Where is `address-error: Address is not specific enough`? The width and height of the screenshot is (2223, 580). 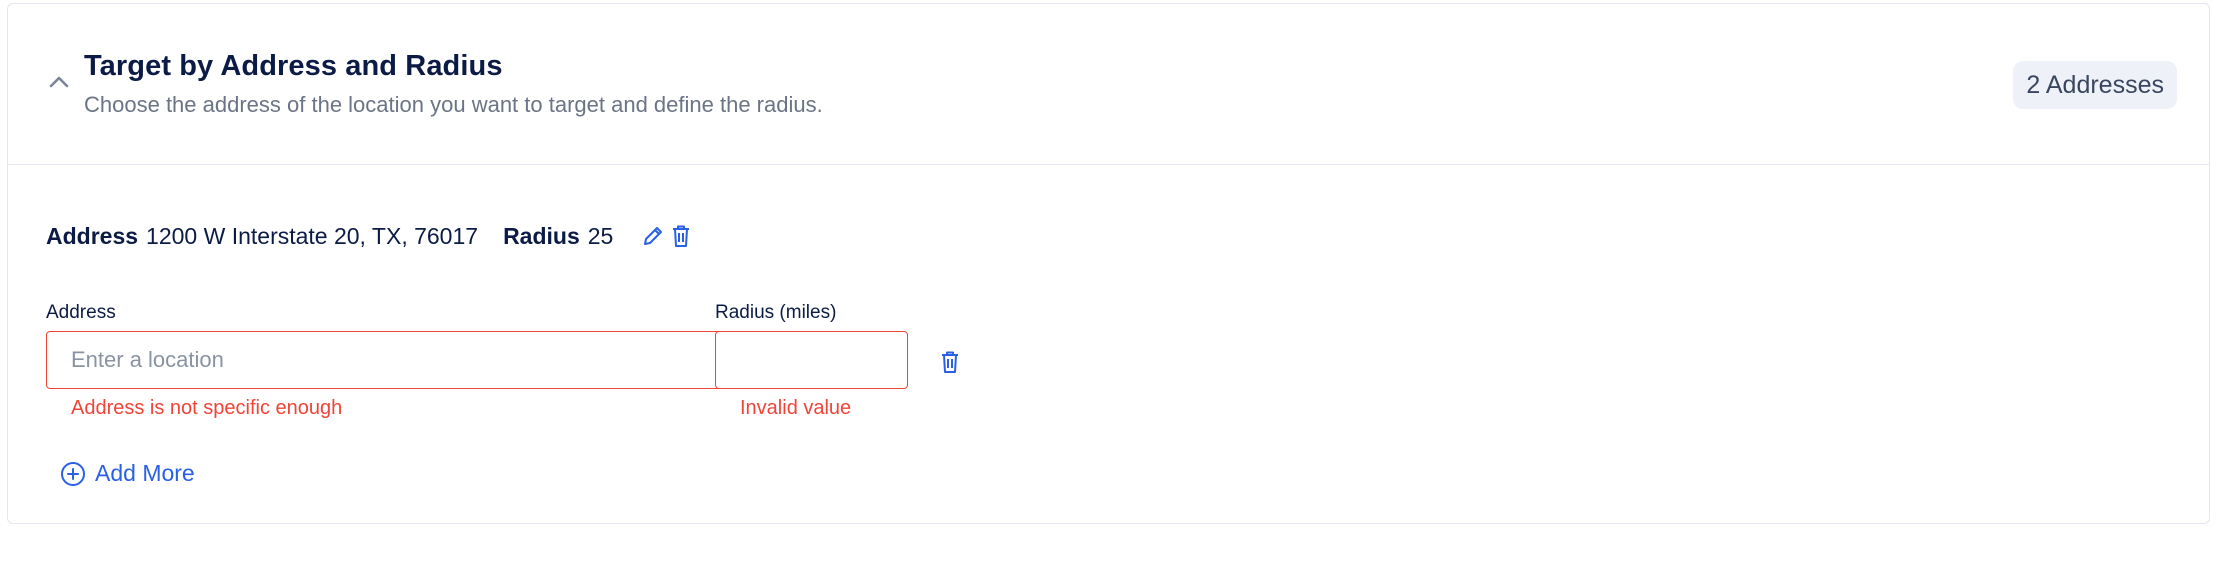 address-error: Address is not specific enough is located at coordinates (207, 408).